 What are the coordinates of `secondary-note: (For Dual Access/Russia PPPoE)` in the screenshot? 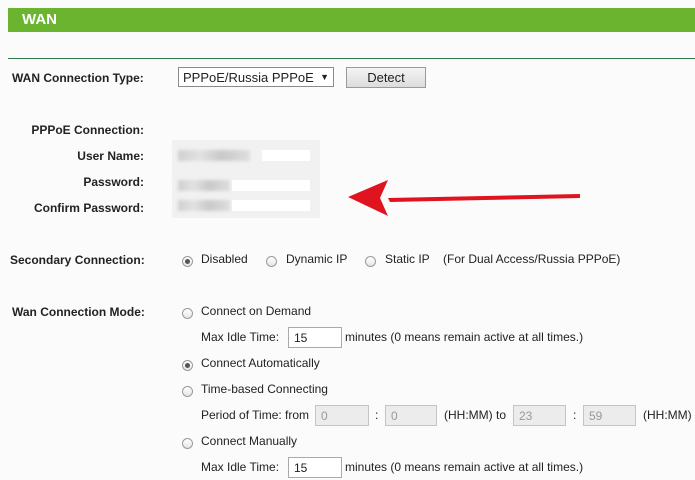 It's located at (532, 259).